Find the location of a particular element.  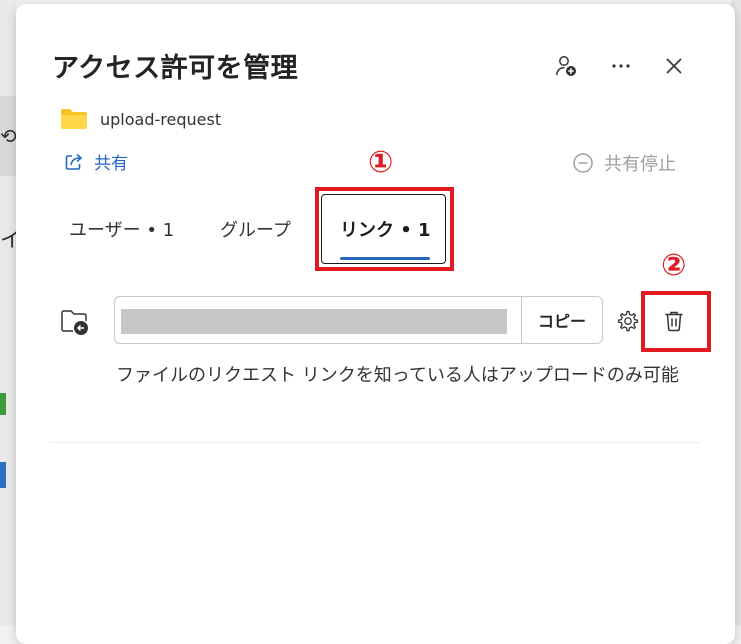

folder-link-icon is located at coordinates (75, 324).